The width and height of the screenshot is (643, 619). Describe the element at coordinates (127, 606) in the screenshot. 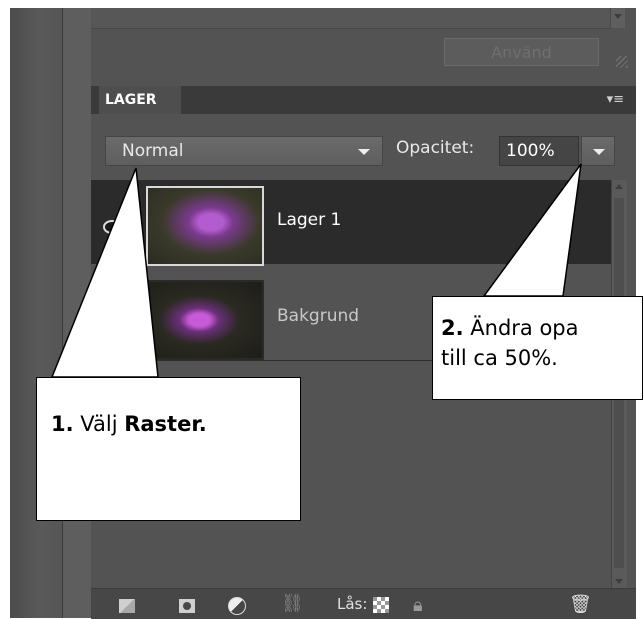

I see `new-layer-icon` at that location.